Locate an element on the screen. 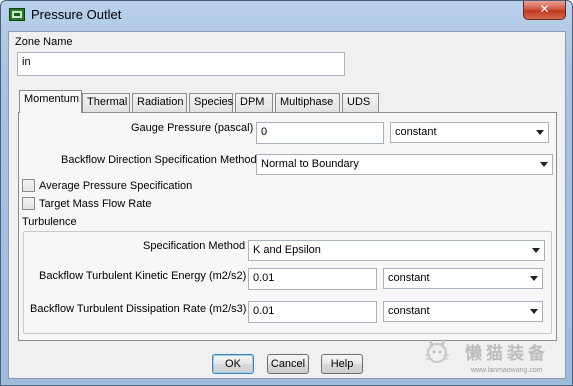  tab-label: Multiphase is located at coordinates (307, 102).